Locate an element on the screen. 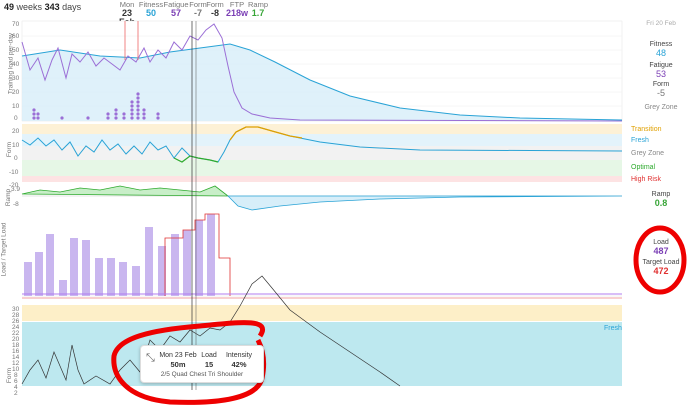 This screenshot has height=409, width=690. zone-fresh: Fresh is located at coordinates (640, 140).